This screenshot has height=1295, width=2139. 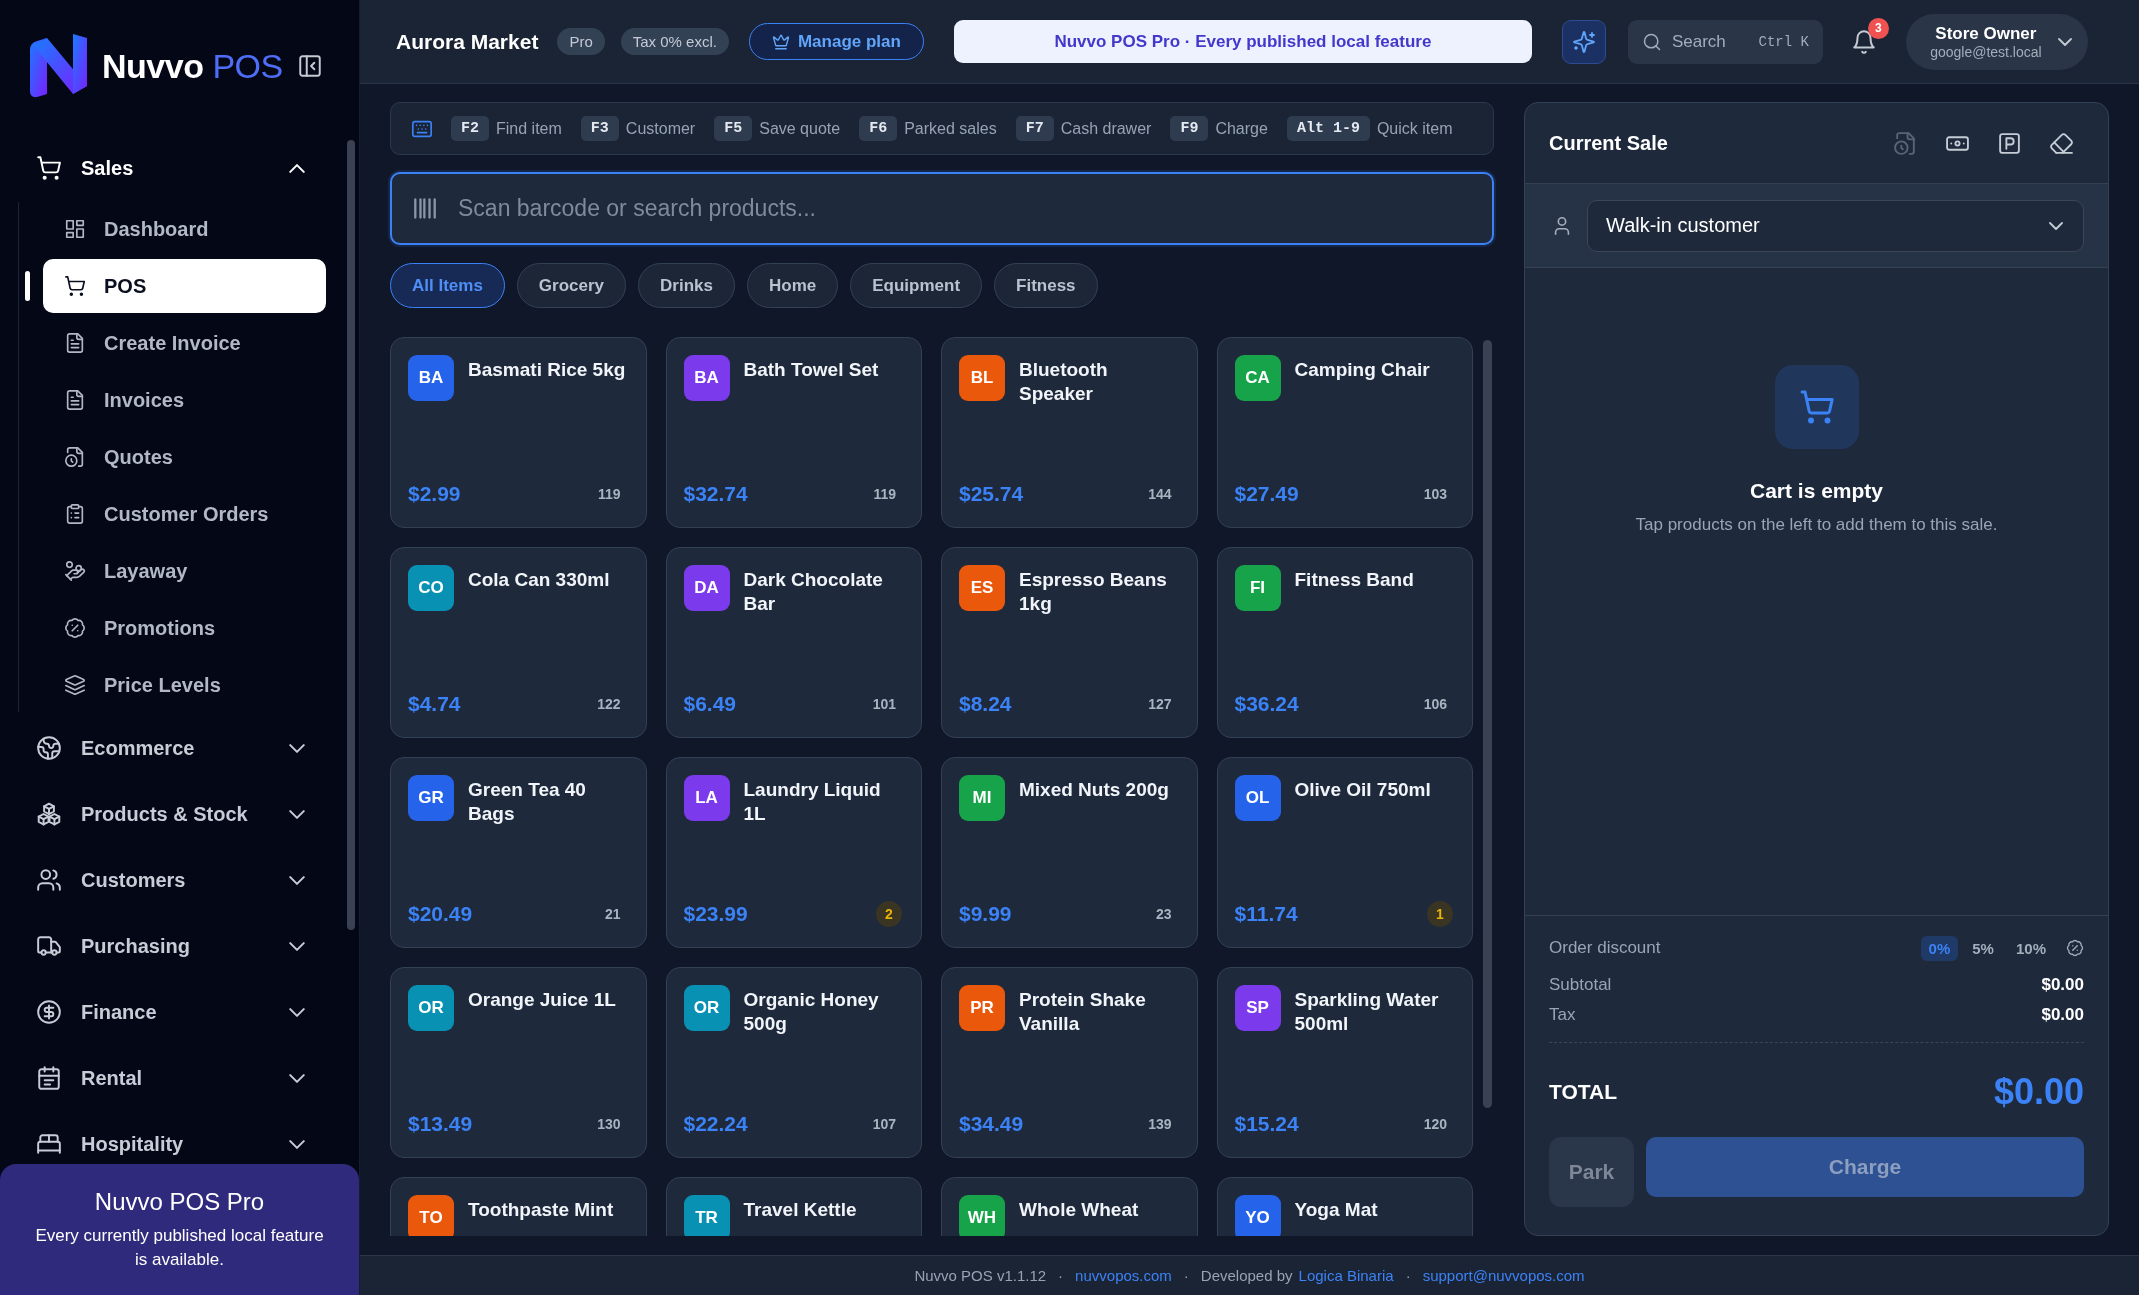 What do you see at coordinates (2062, 1015) in the screenshot?
I see `tax-value: $0.00` at bounding box center [2062, 1015].